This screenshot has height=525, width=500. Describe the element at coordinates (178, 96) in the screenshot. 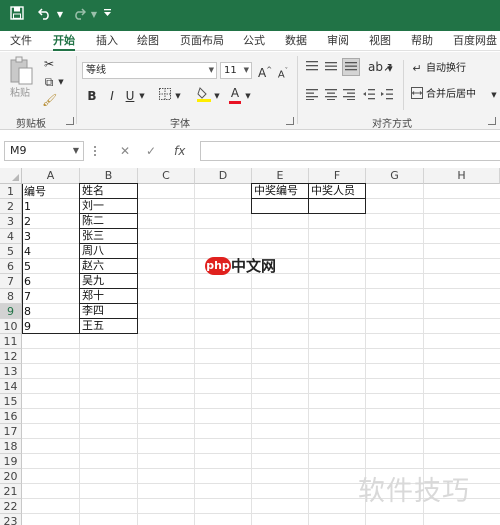

I see `borders-dropdown-icon: ▼` at that location.